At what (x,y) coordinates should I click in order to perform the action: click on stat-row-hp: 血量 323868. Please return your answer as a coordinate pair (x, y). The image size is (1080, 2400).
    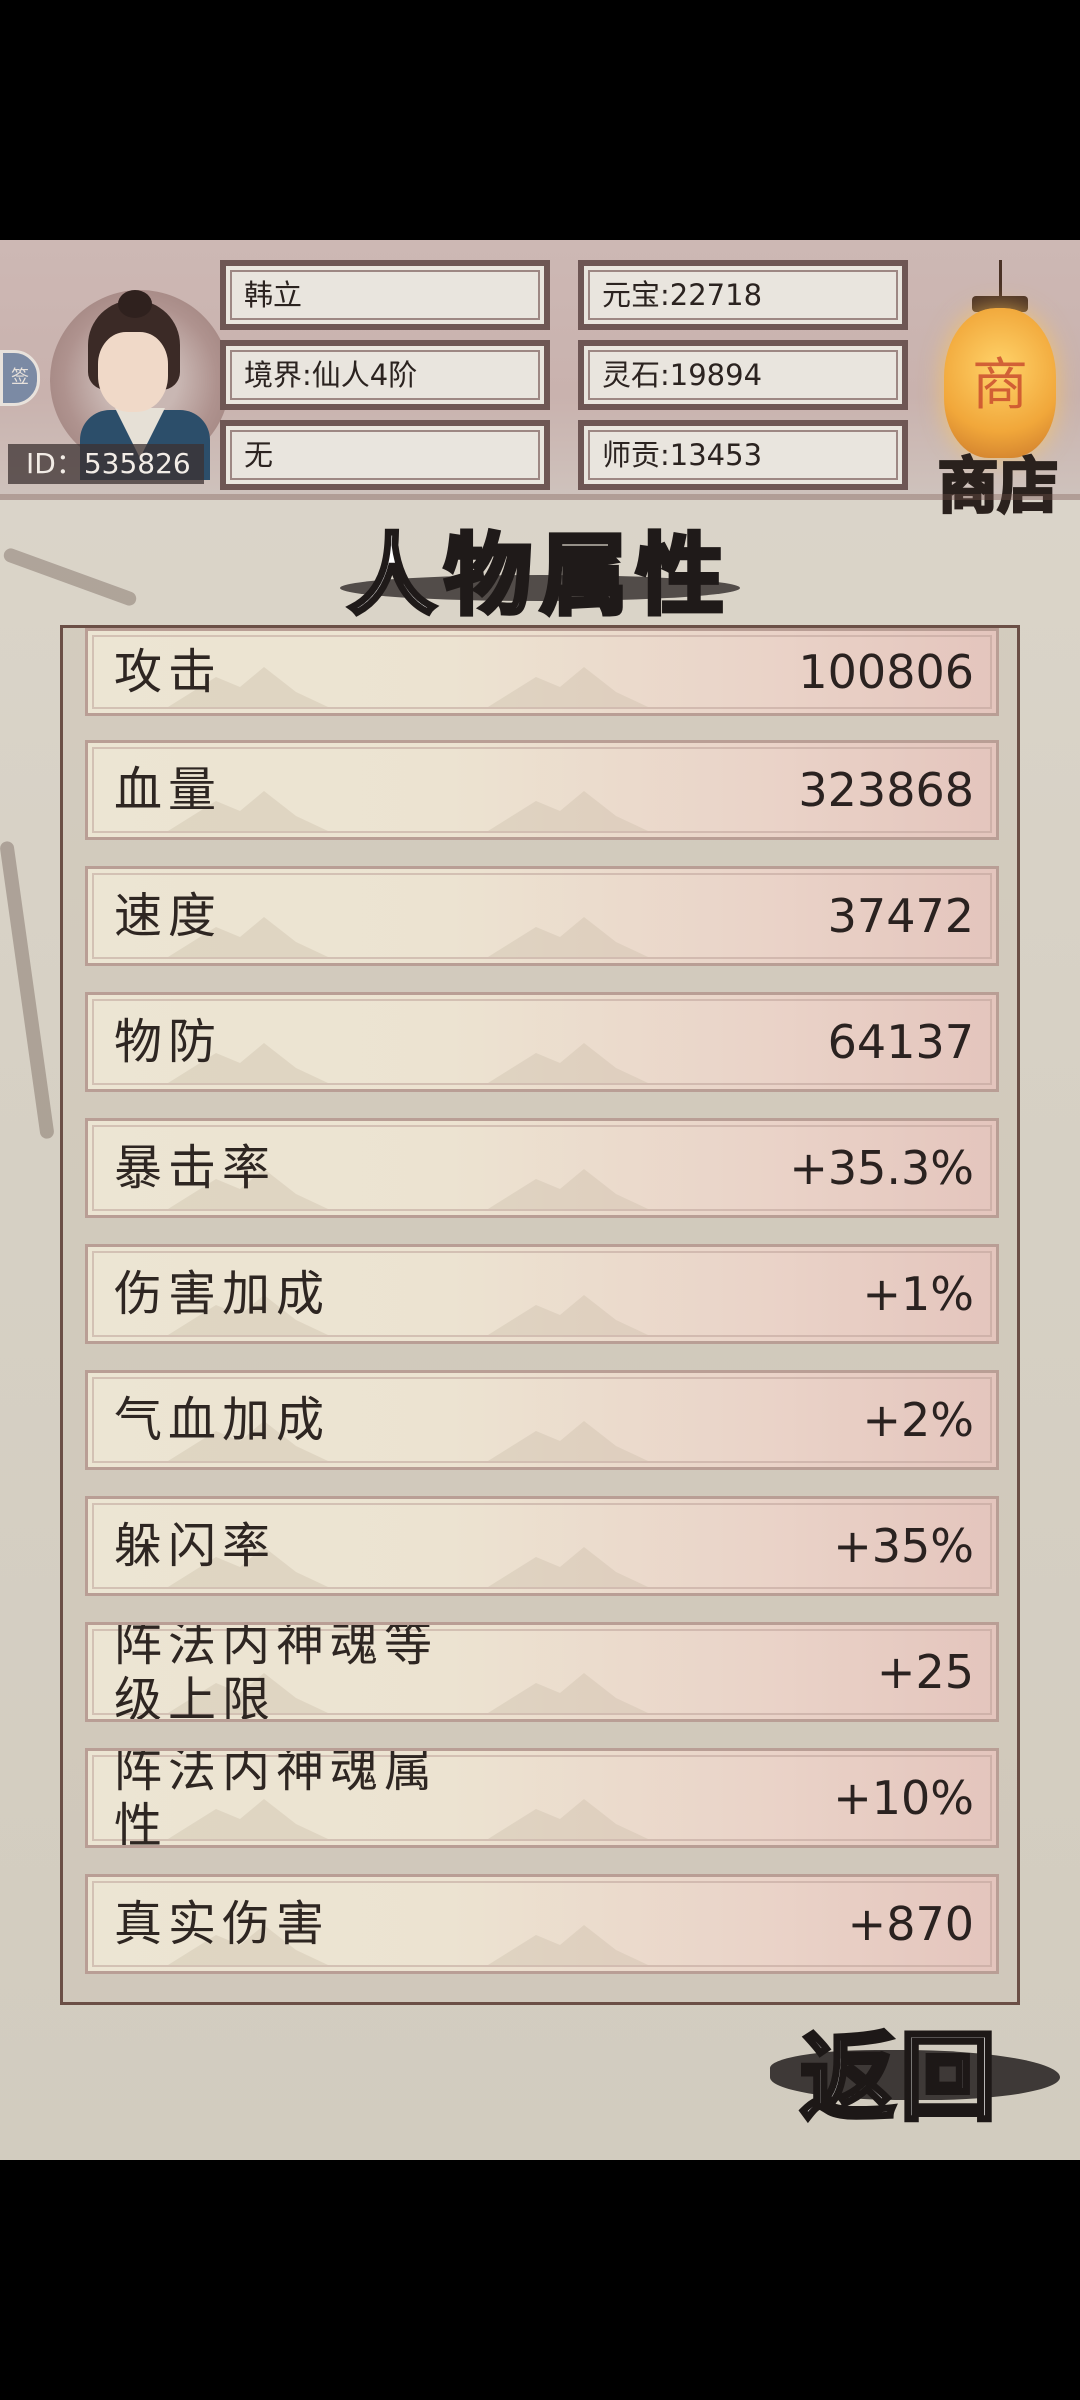
    Looking at the image, I should click on (542, 790).